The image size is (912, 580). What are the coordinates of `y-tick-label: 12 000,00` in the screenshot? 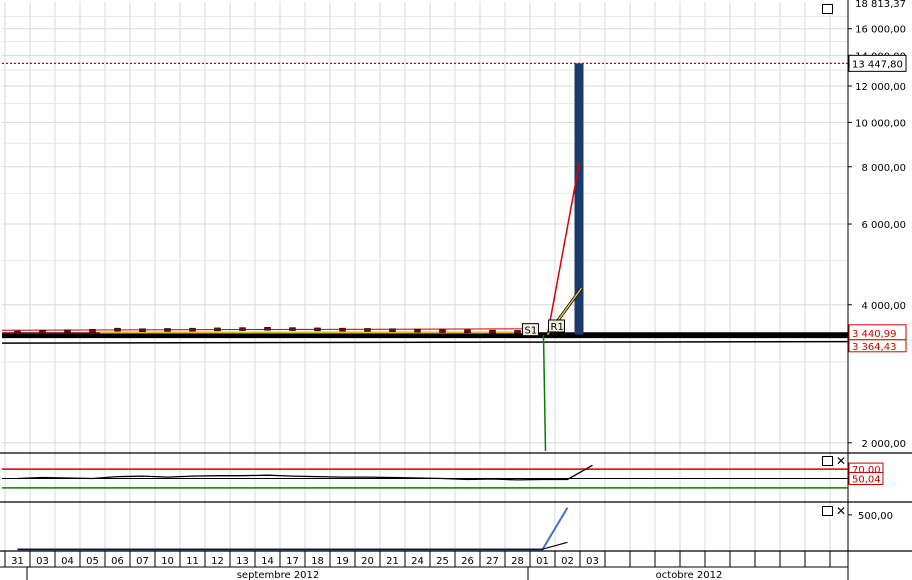 It's located at (880, 87).